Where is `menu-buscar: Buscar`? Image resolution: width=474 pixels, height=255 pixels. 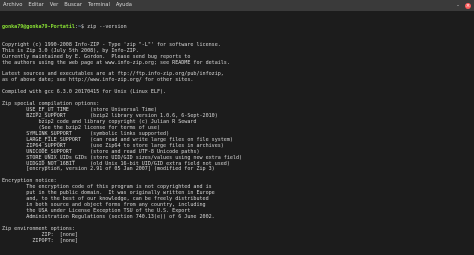 menu-buscar: Buscar is located at coordinates (73, 5).